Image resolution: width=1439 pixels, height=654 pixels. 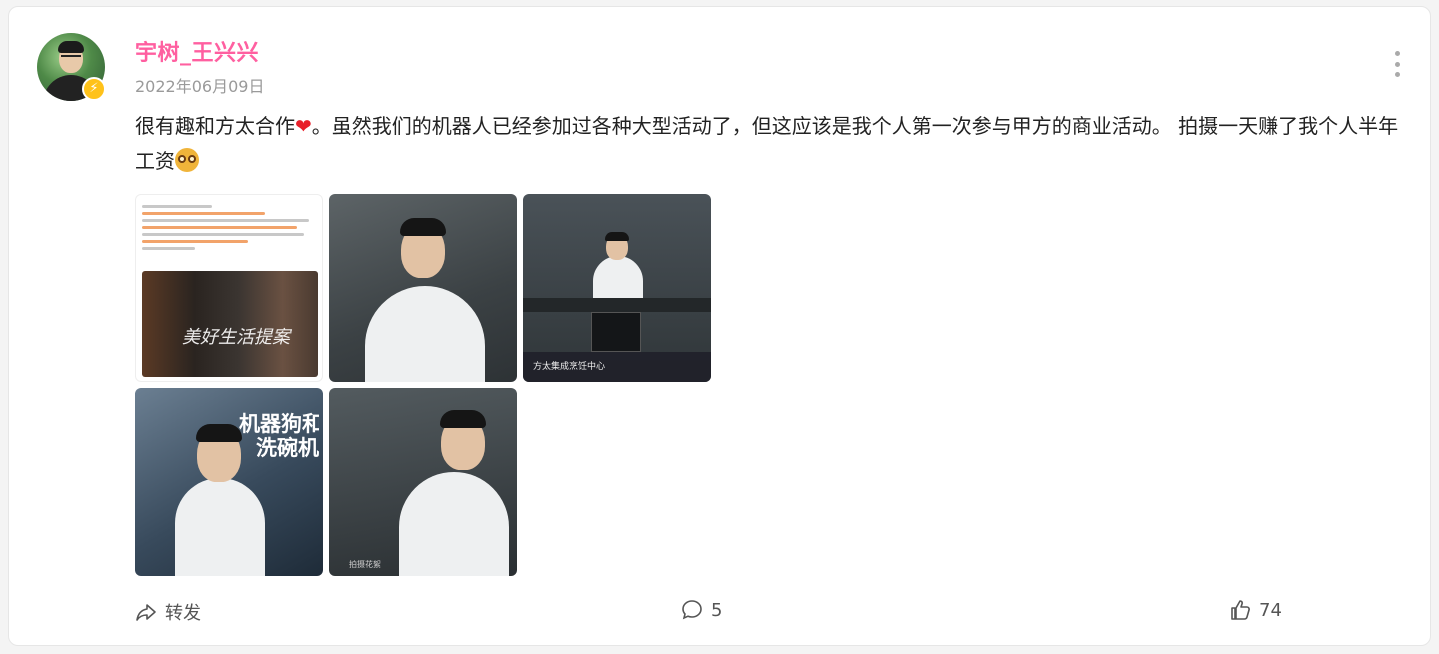 I want to click on cat-face-emoji-icon, so click(x=187, y=160).